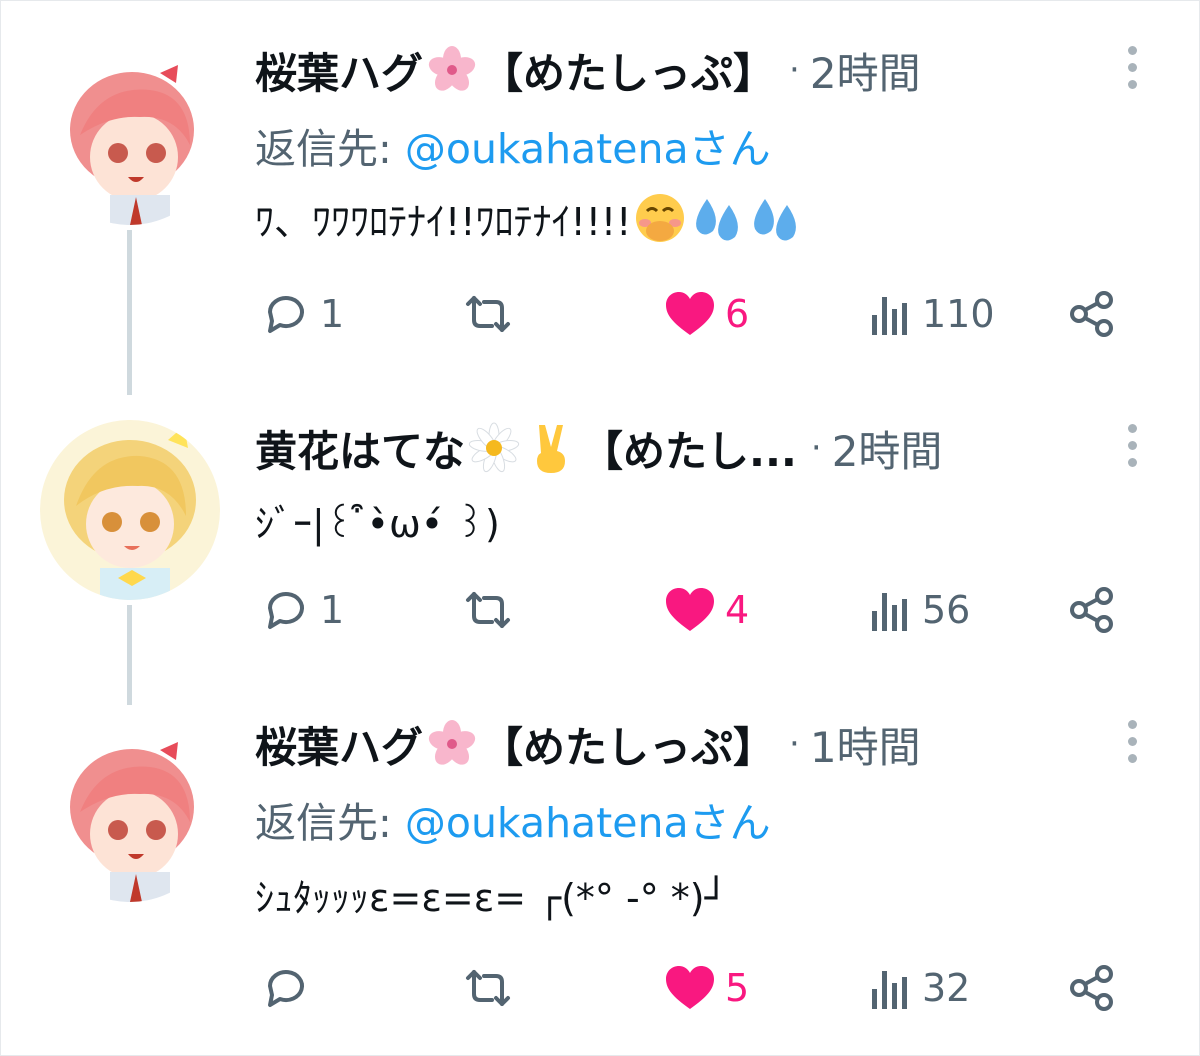 This screenshot has width=1200, height=1056. I want to click on tweet-text-row: ｼﾞｰ|꒰ ͒•̀ω•́ ꒱), so click(377, 520).